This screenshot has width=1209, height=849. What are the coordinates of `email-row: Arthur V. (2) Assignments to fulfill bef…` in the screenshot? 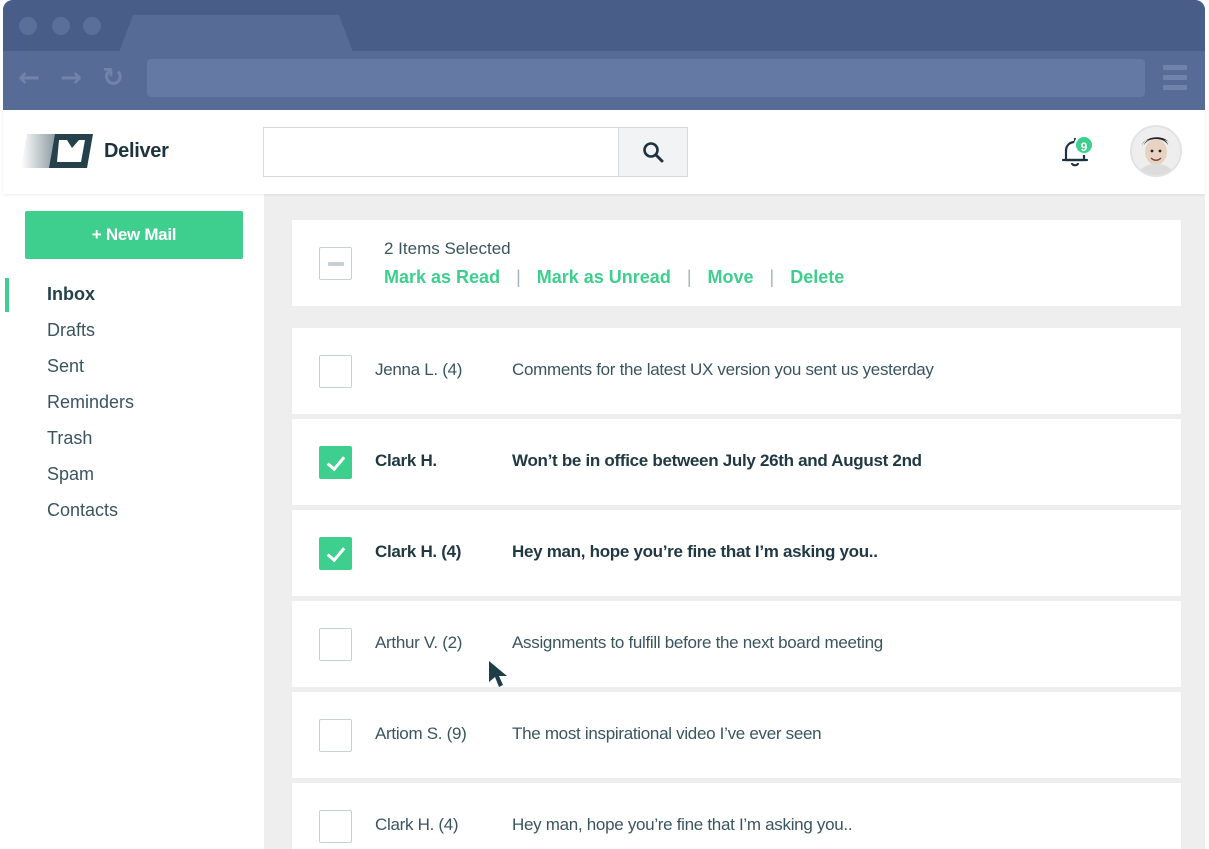 It's located at (736, 644).